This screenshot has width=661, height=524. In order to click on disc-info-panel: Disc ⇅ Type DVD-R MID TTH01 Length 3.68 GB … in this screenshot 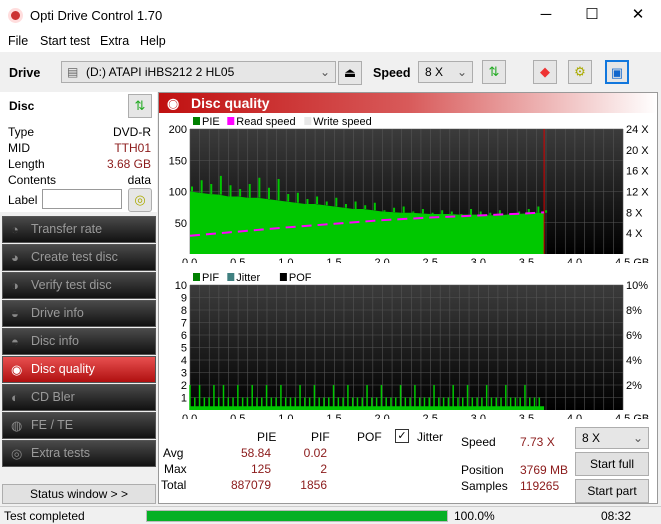, I will do `click(78, 152)`.